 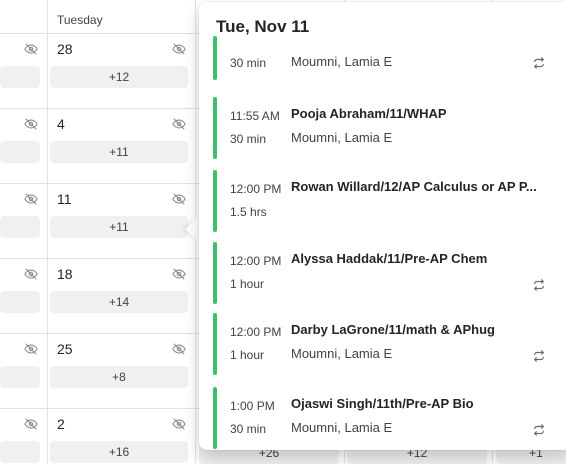 What do you see at coordinates (369, 113) in the screenshot?
I see `event-title: Pooja Abraham/11/WHAP` at bounding box center [369, 113].